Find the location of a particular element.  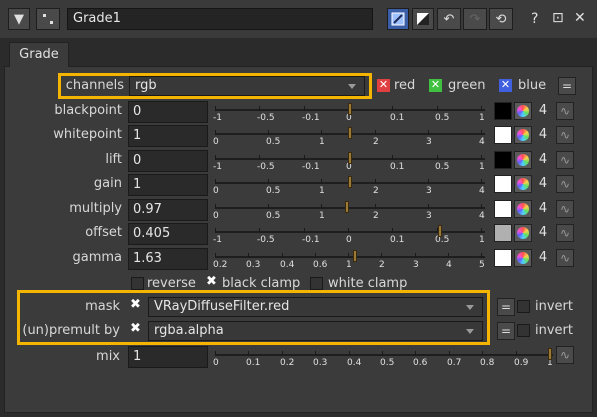

offset-tick-label: 1 is located at coordinates (482, 240).